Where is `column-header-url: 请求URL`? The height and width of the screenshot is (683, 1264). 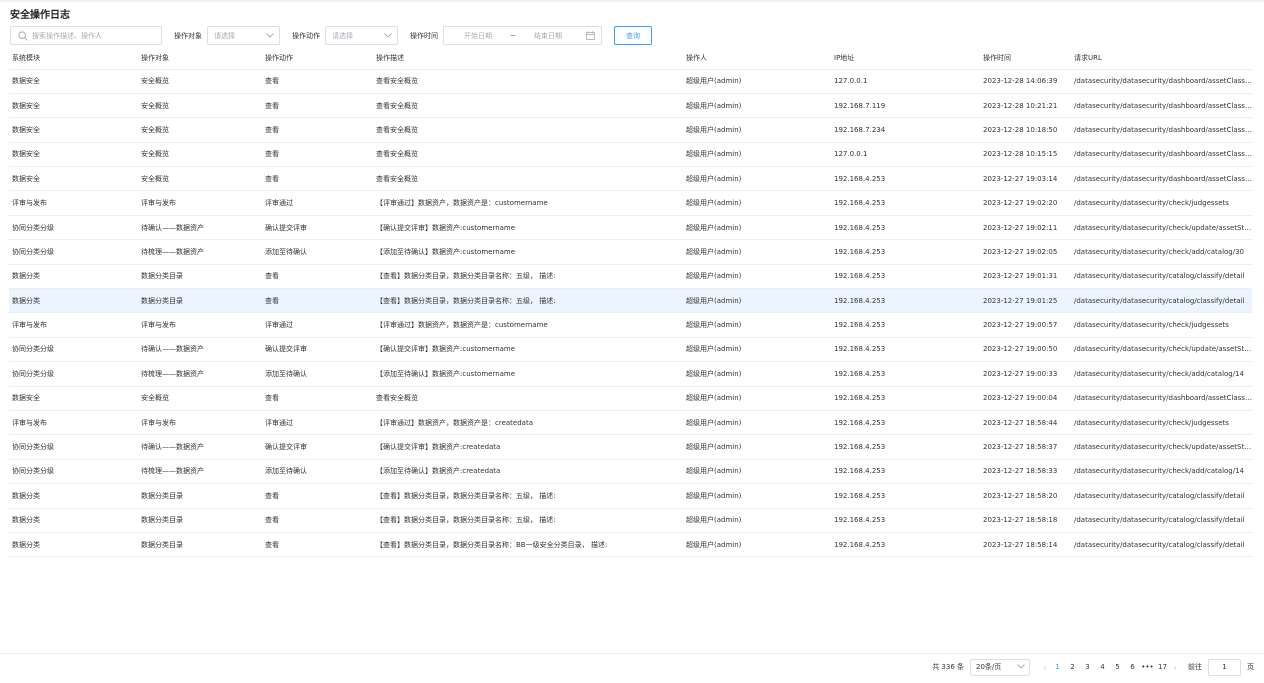 column-header-url: 请求URL is located at coordinates (1161, 59).